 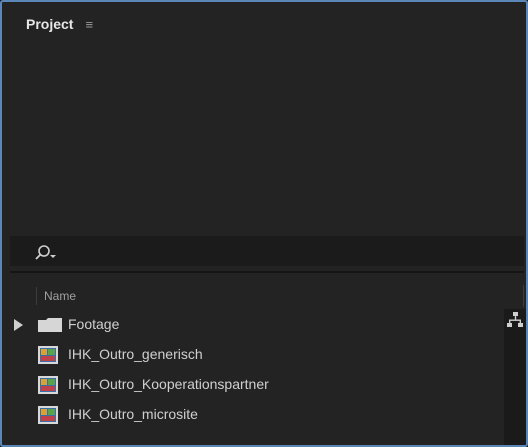 I want to click on column-strip, so click(x=515, y=377).